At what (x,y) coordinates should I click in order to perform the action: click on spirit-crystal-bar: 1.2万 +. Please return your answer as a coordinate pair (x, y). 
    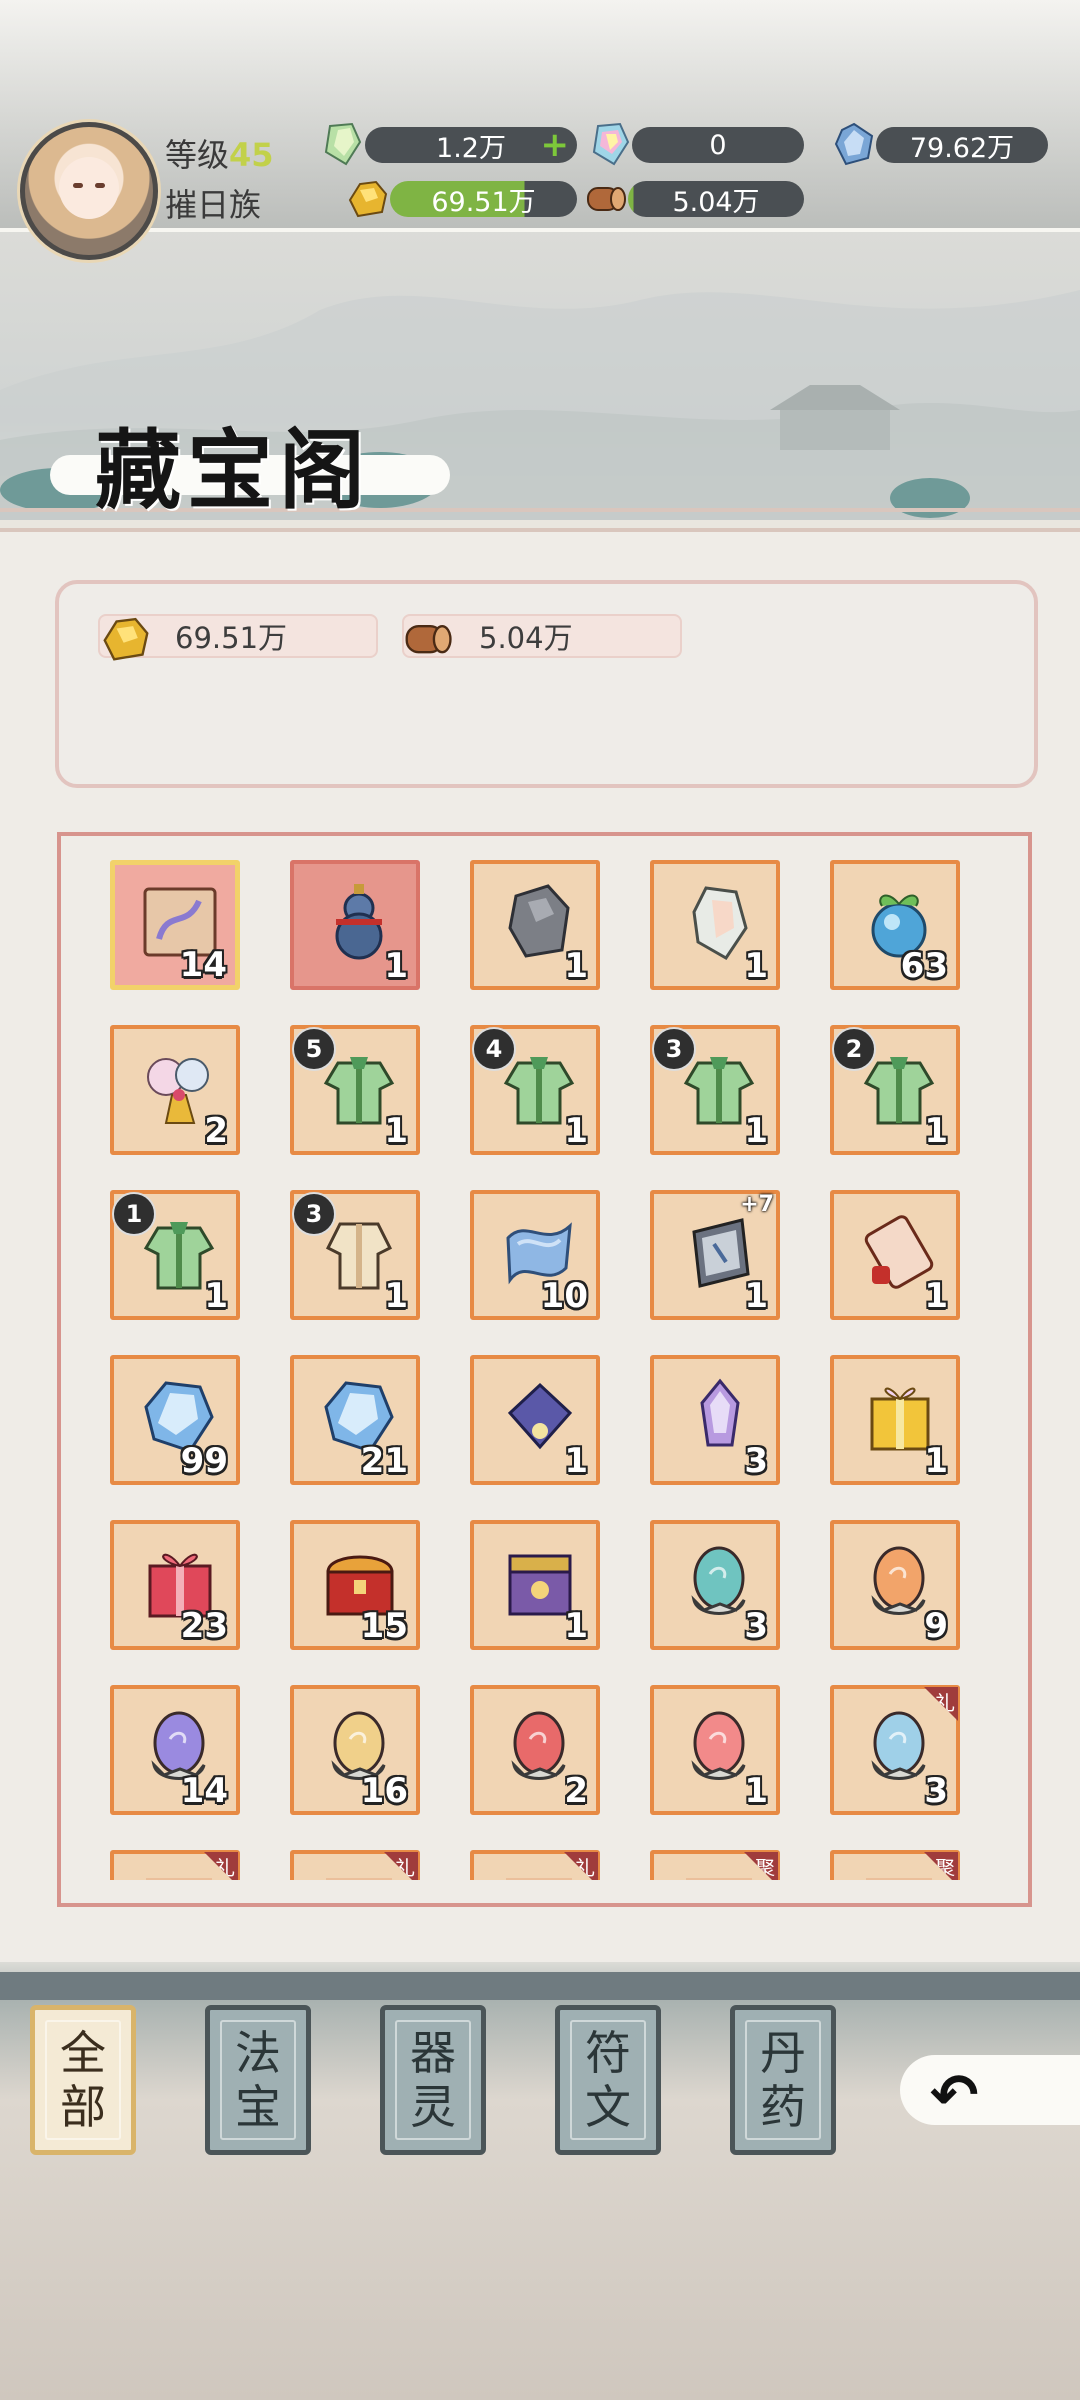
    Looking at the image, I should click on (471, 145).